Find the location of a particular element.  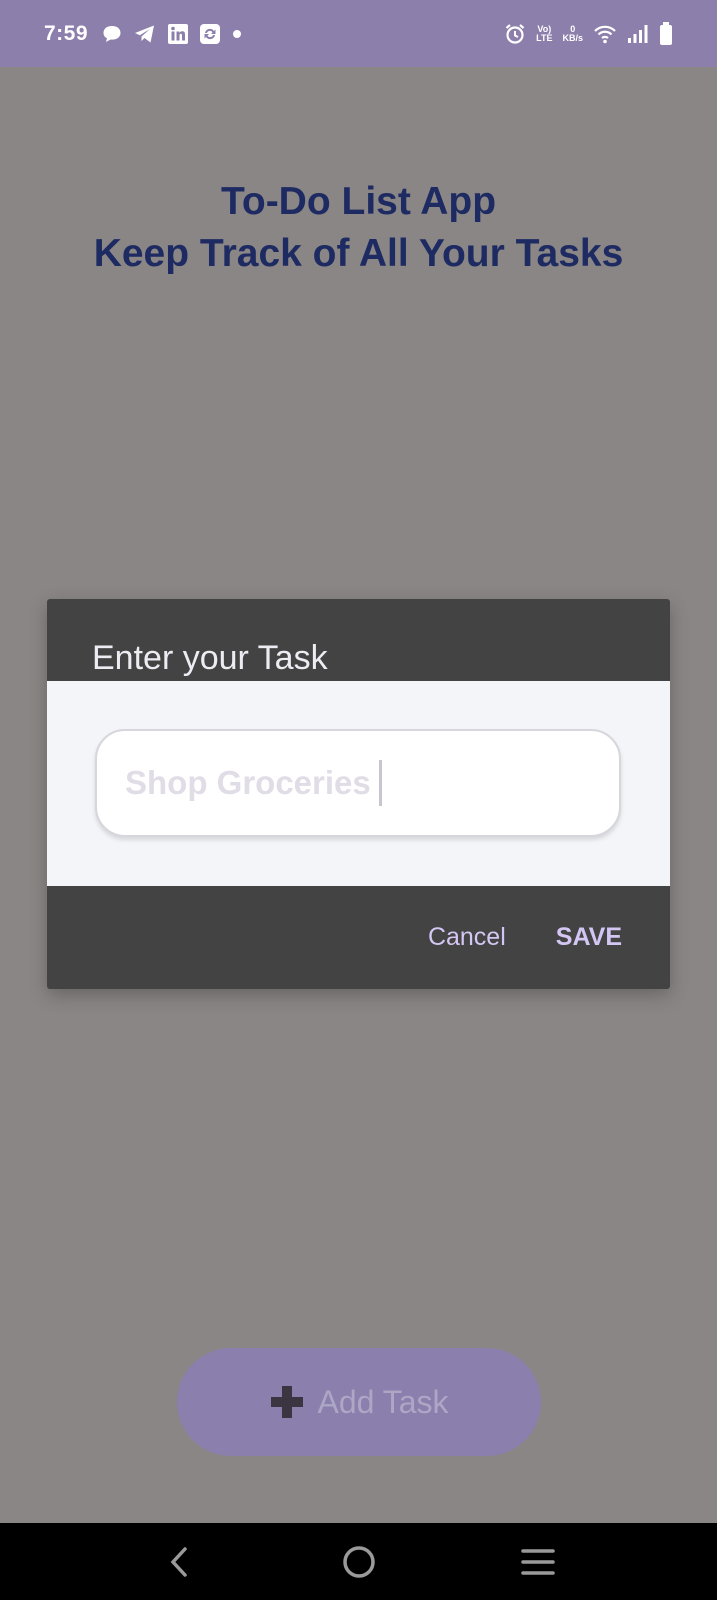

battery-icon is located at coordinates (666, 33).